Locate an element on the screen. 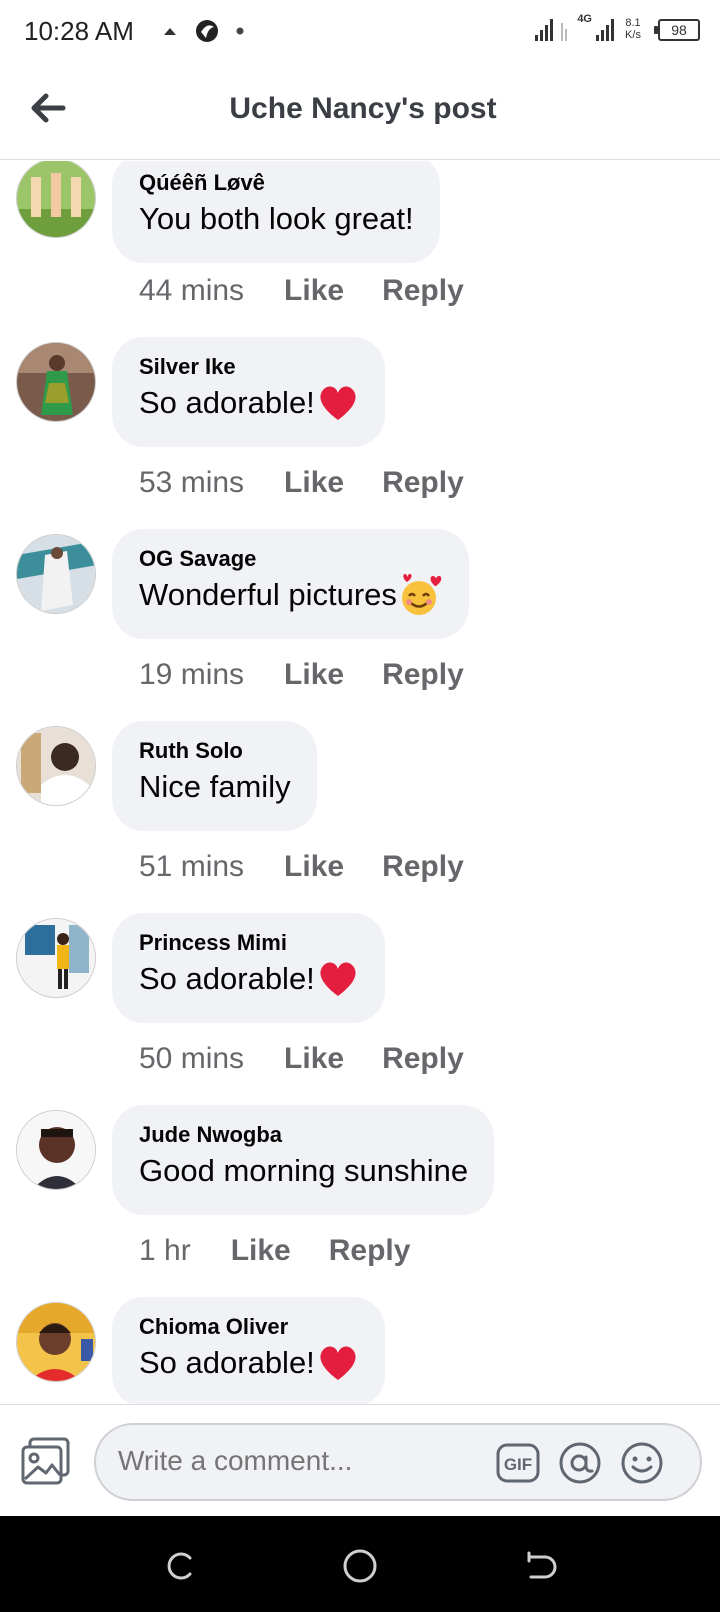  mention-button is located at coordinates (580, 1463).